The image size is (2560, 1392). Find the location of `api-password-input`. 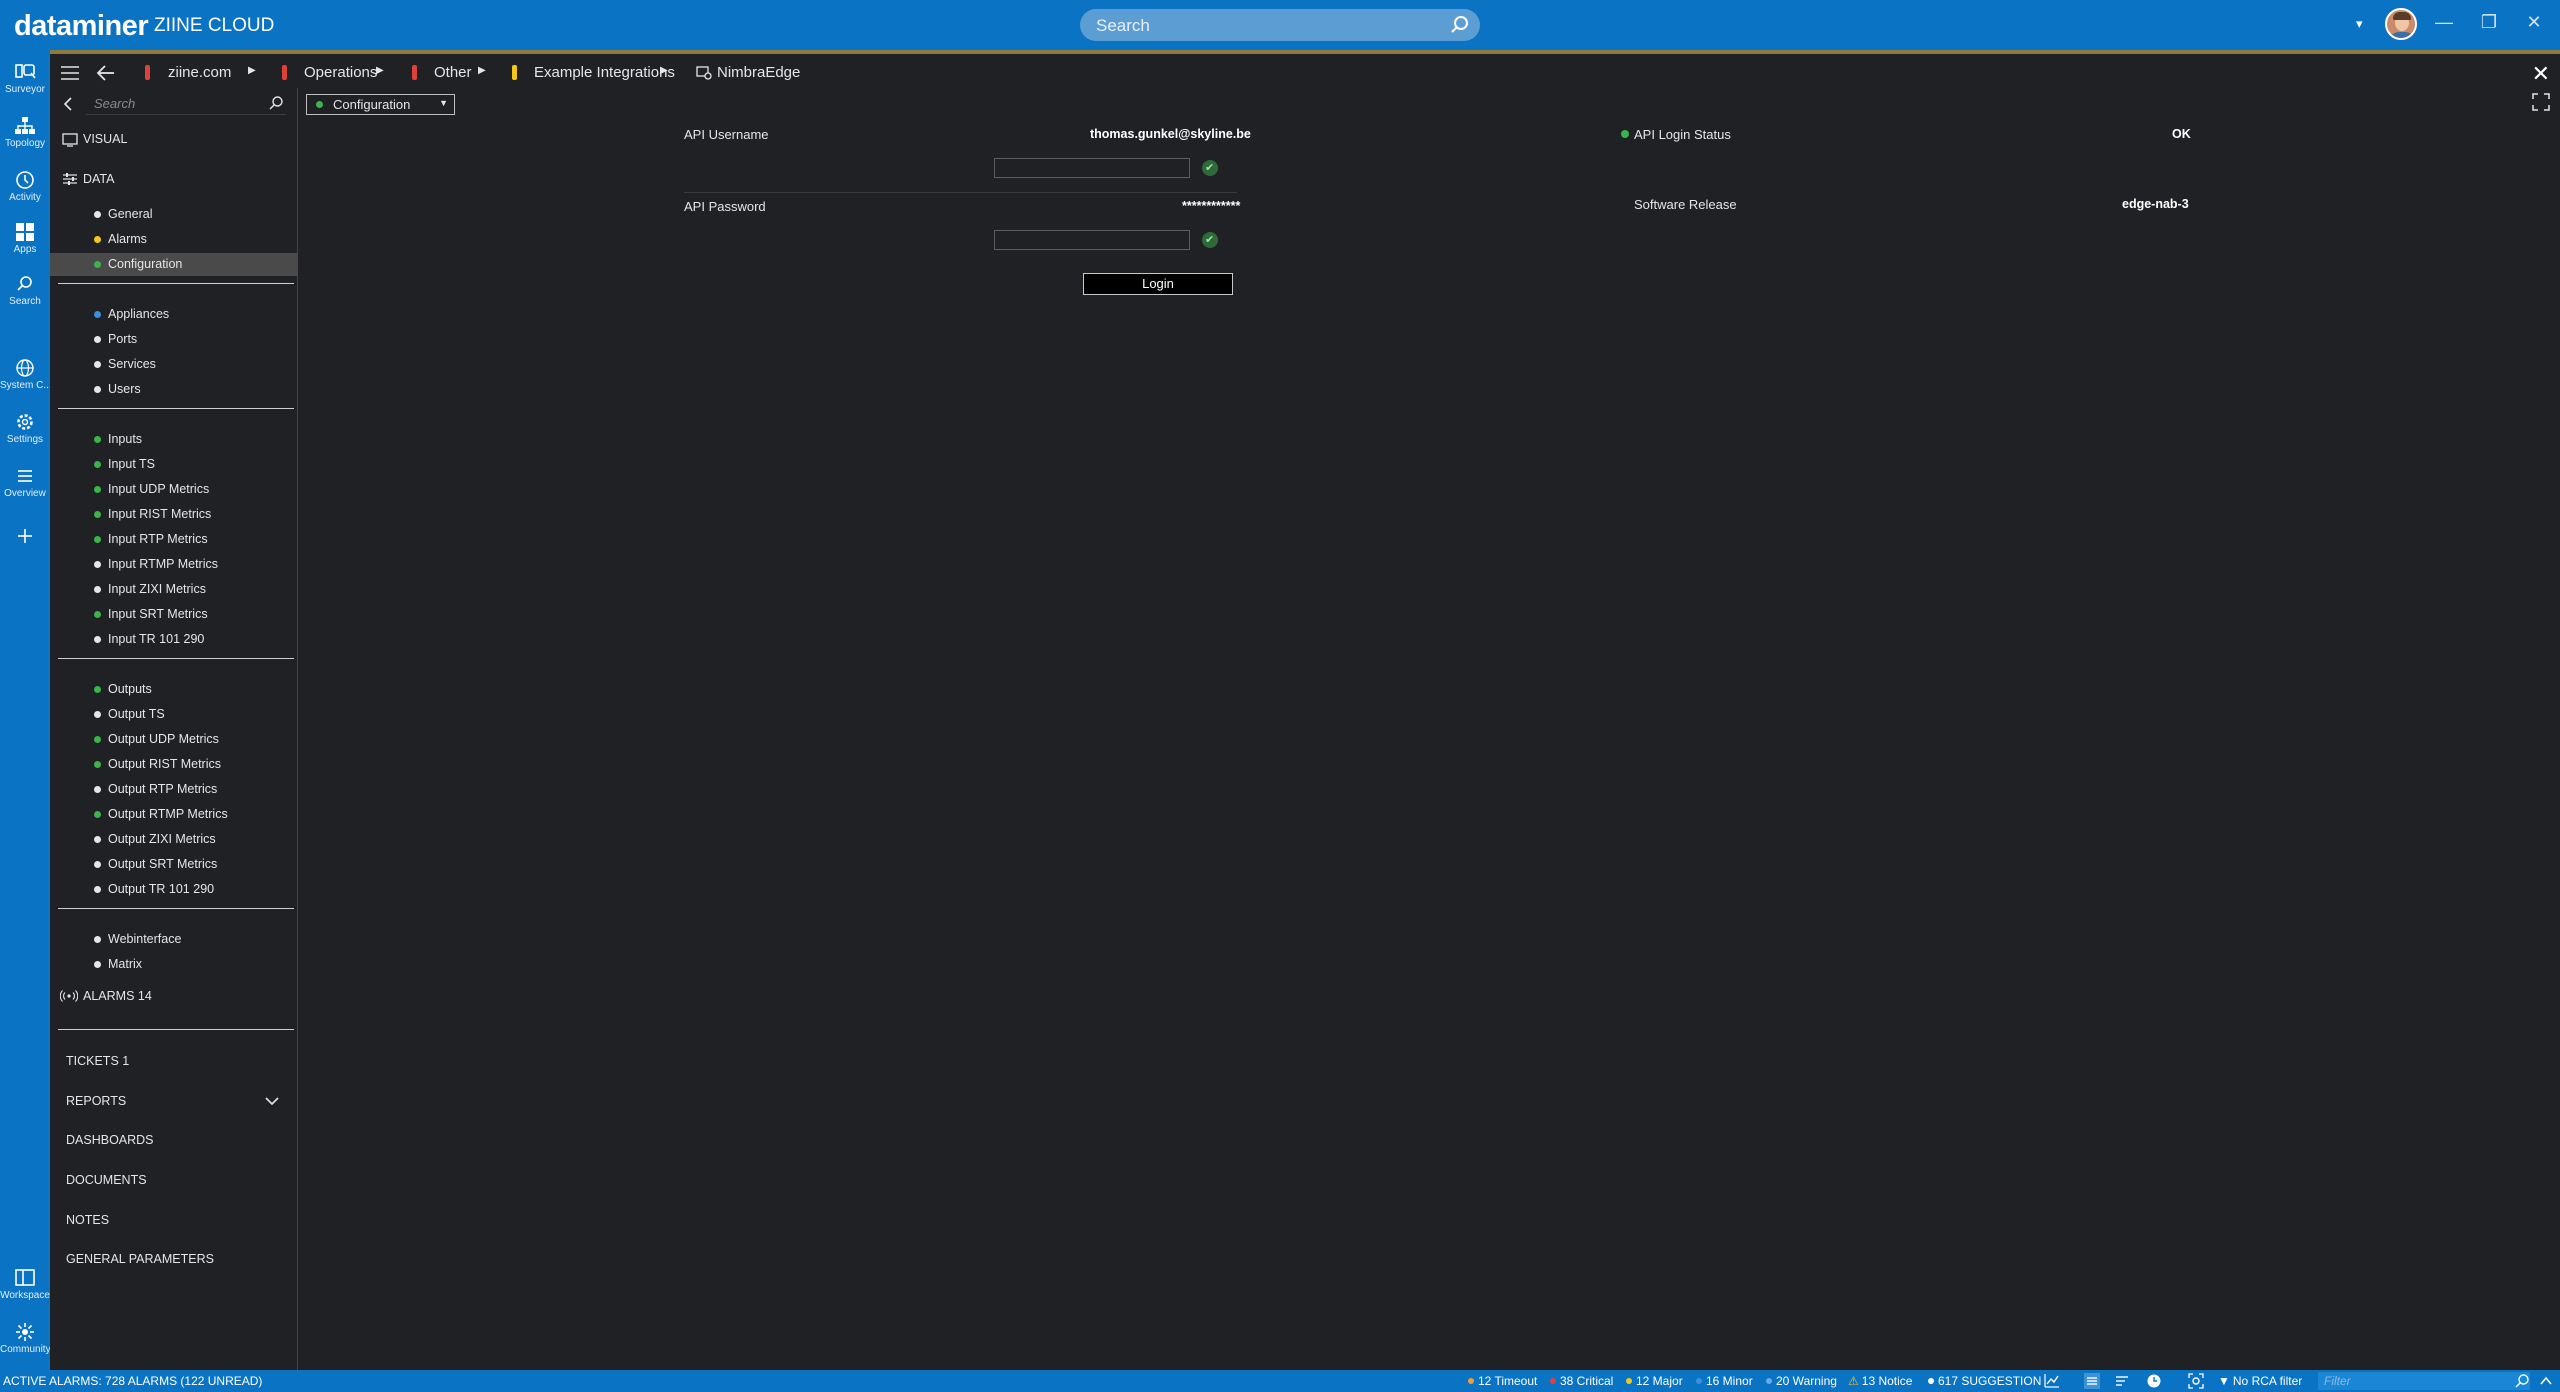

api-password-input is located at coordinates (1092, 240).